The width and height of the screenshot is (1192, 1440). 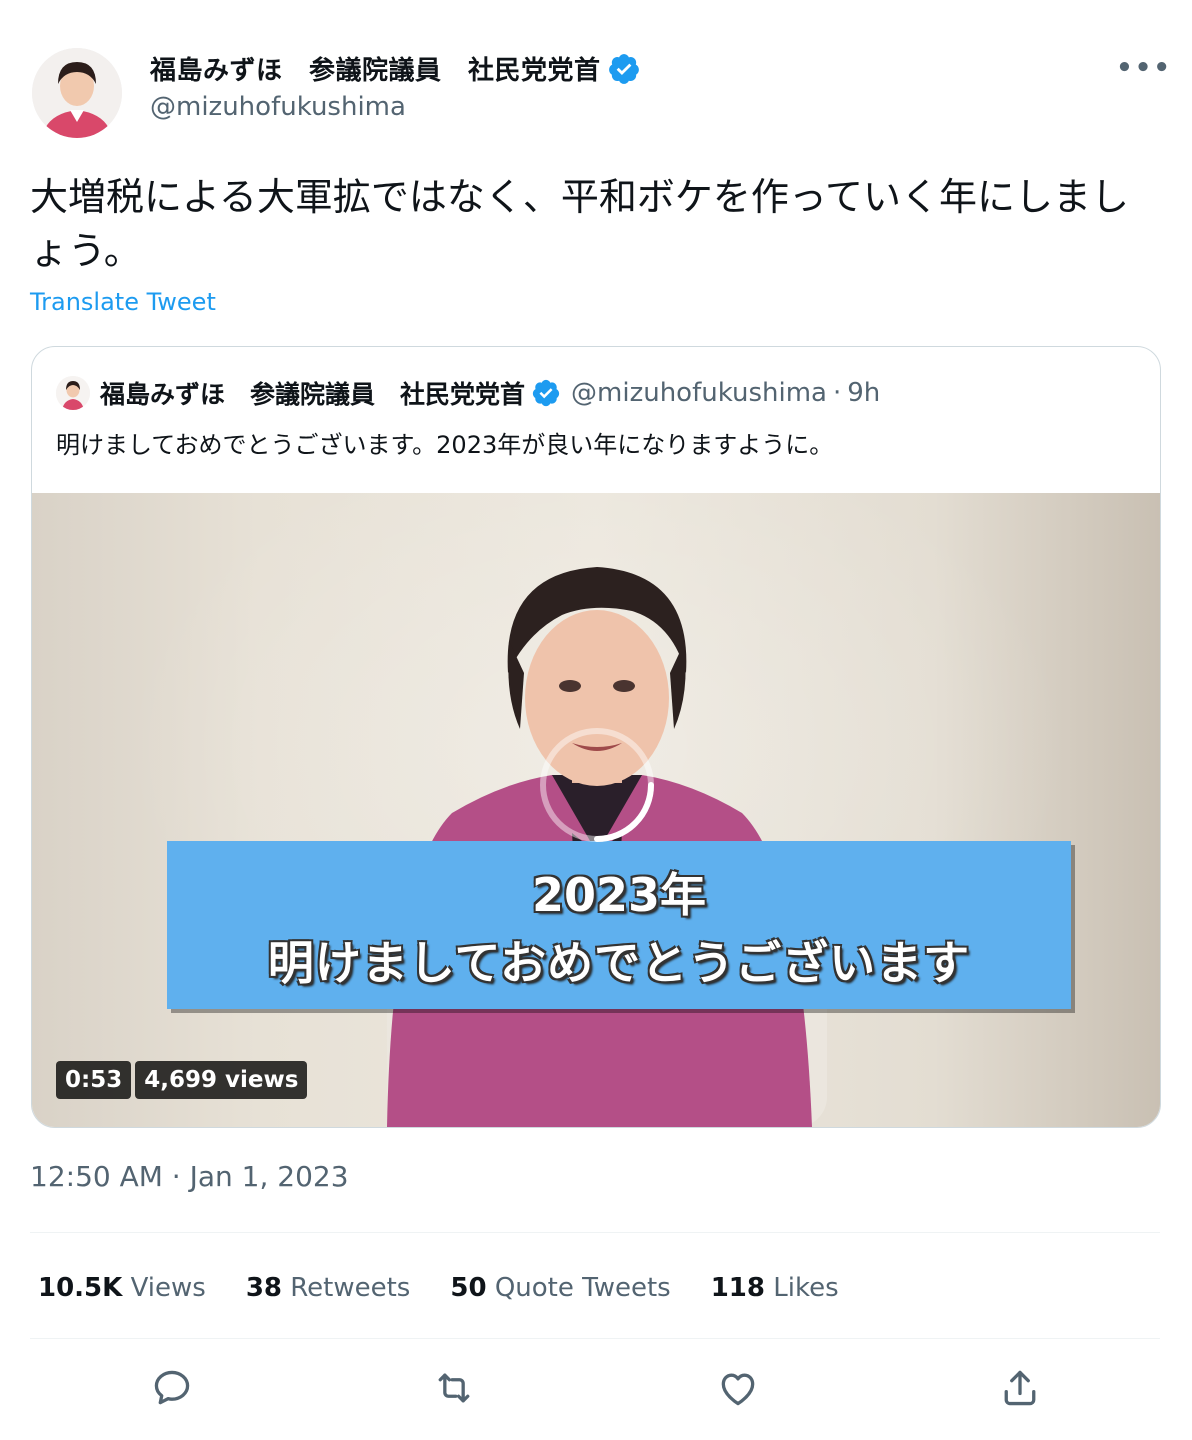 What do you see at coordinates (221, 1080) in the screenshot?
I see `video-views-badge: 4,699 views` at bounding box center [221, 1080].